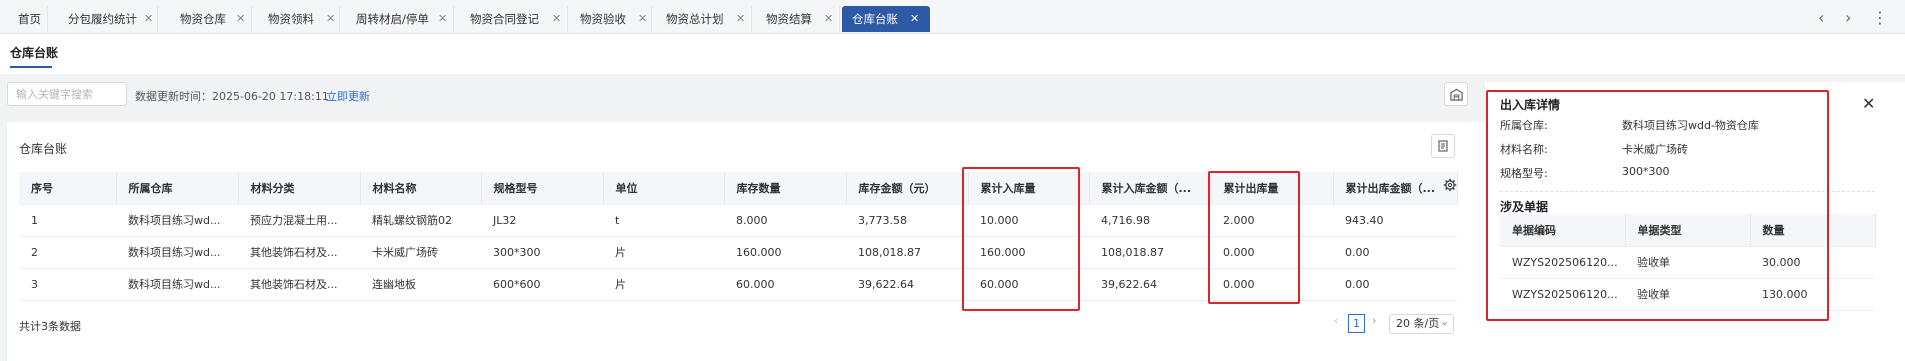 This screenshot has height=361, width=1905. What do you see at coordinates (664, 188) in the screenshot?
I see `column-header-unit: 单位` at bounding box center [664, 188].